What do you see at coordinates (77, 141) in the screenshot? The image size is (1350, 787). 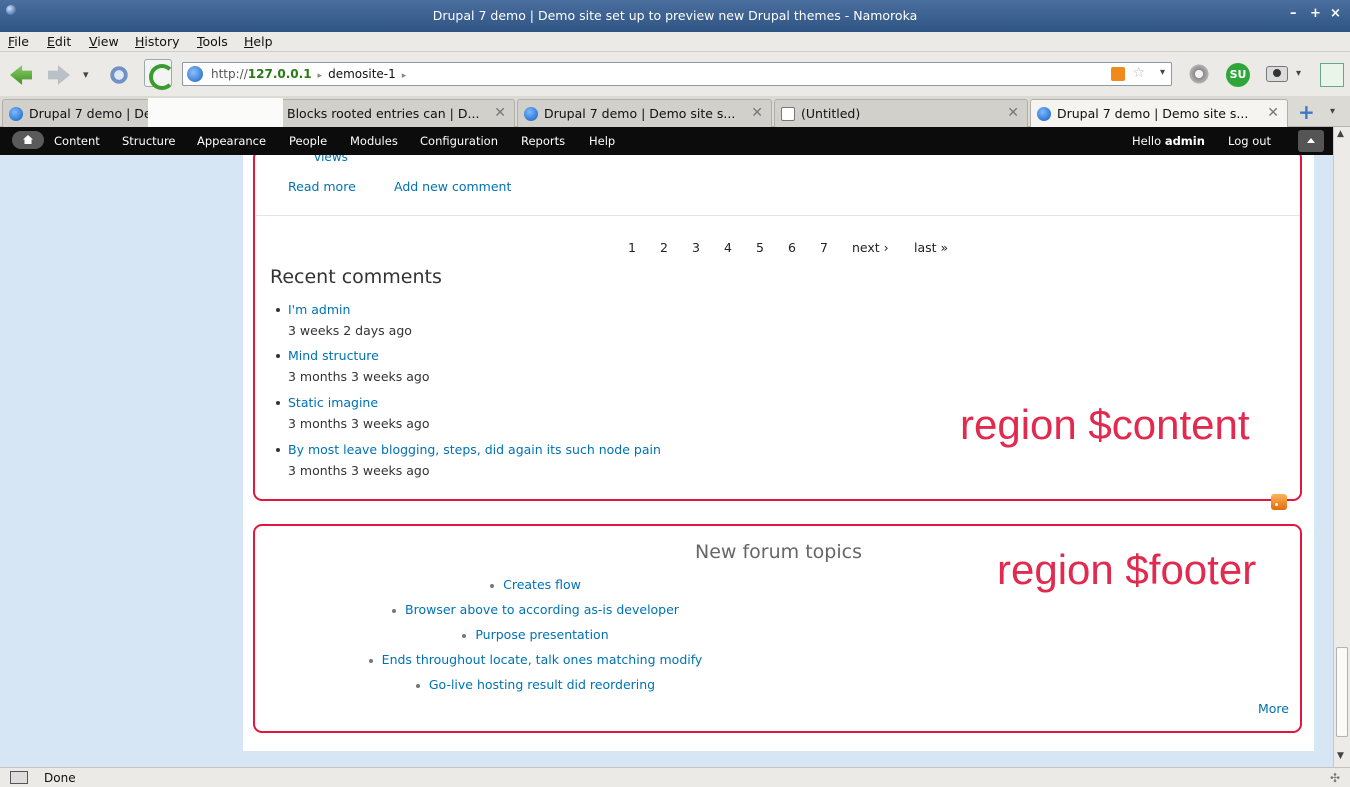 I see `toolbar-content: Content` at bounding box center [77, 141].